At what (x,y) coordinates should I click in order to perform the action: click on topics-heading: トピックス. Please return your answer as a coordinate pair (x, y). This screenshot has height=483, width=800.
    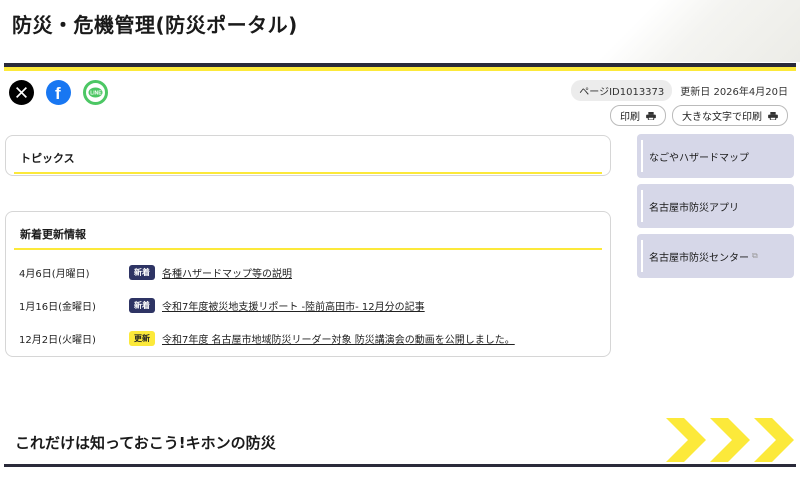
    Looking at the image, I should click on (308, 160).